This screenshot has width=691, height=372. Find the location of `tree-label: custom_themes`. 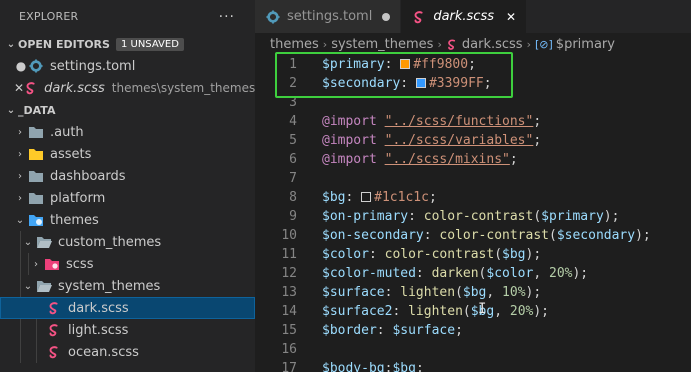

tree-label: custom_themes is located at coordinates (110, 242).